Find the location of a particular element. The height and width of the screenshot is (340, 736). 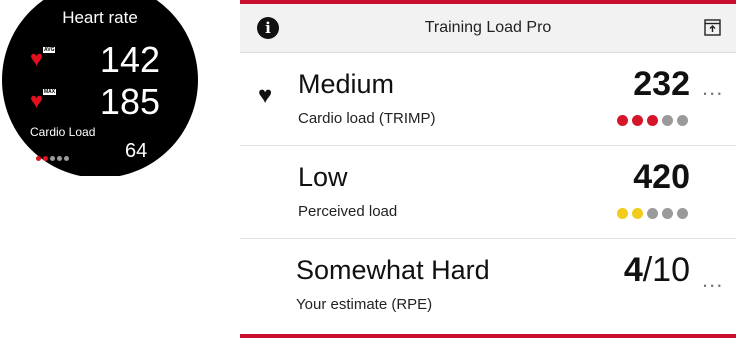

max-heart-rate-row: ♥ MAX 185 is located at coordinates (95, 102).